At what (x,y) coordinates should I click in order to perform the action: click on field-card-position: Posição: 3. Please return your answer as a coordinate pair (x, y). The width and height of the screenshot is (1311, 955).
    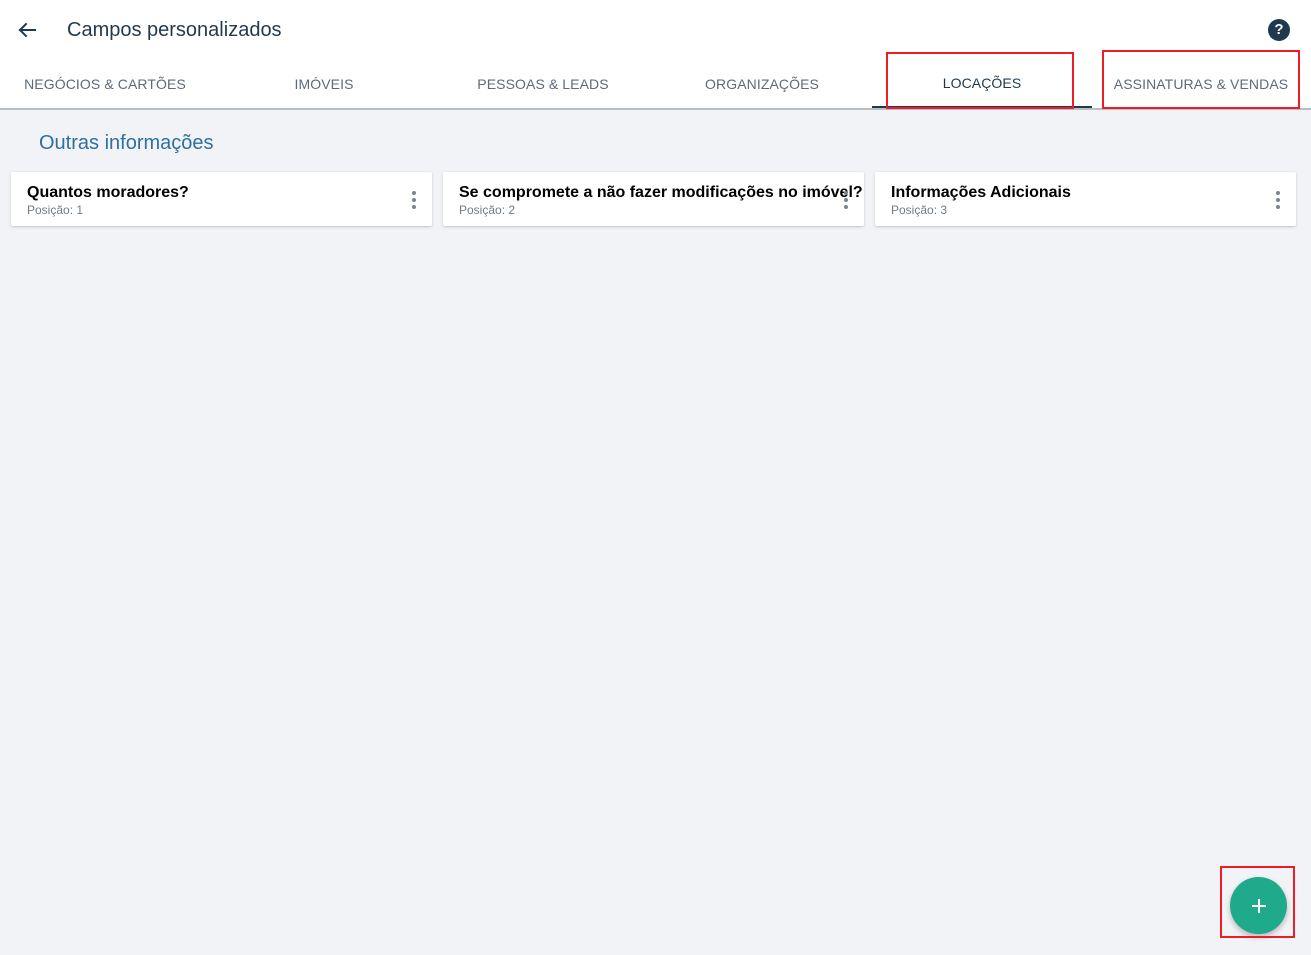
    Looking at the image, I should click on (919, 210).